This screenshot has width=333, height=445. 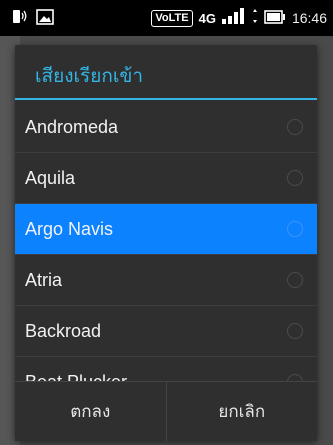 I want to click on status-right-icons: VoLTE 4G 16:46, so click(x=239, y=18).